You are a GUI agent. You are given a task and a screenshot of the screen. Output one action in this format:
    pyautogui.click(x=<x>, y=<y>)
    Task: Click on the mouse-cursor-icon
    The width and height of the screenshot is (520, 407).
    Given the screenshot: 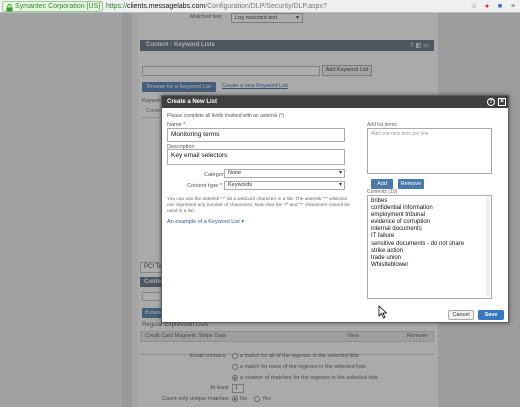 What is the action you would take?
    pyautogui.click(x=383, y=312)
    